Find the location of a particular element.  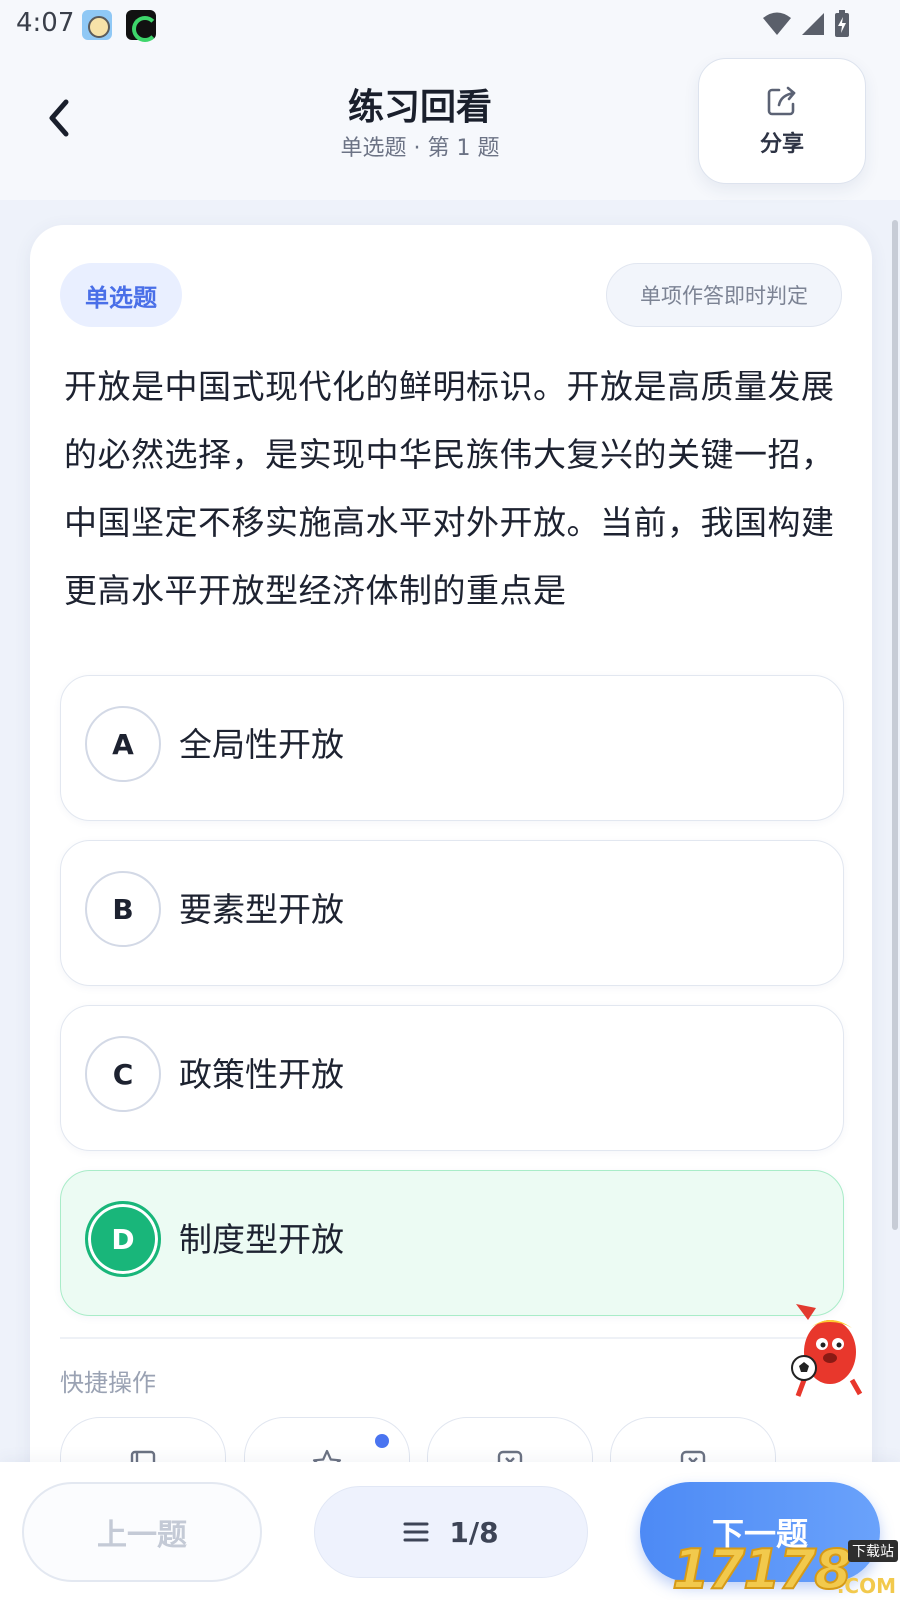

watermark-tag: 下载站 is located at coordinates (873, 1551).